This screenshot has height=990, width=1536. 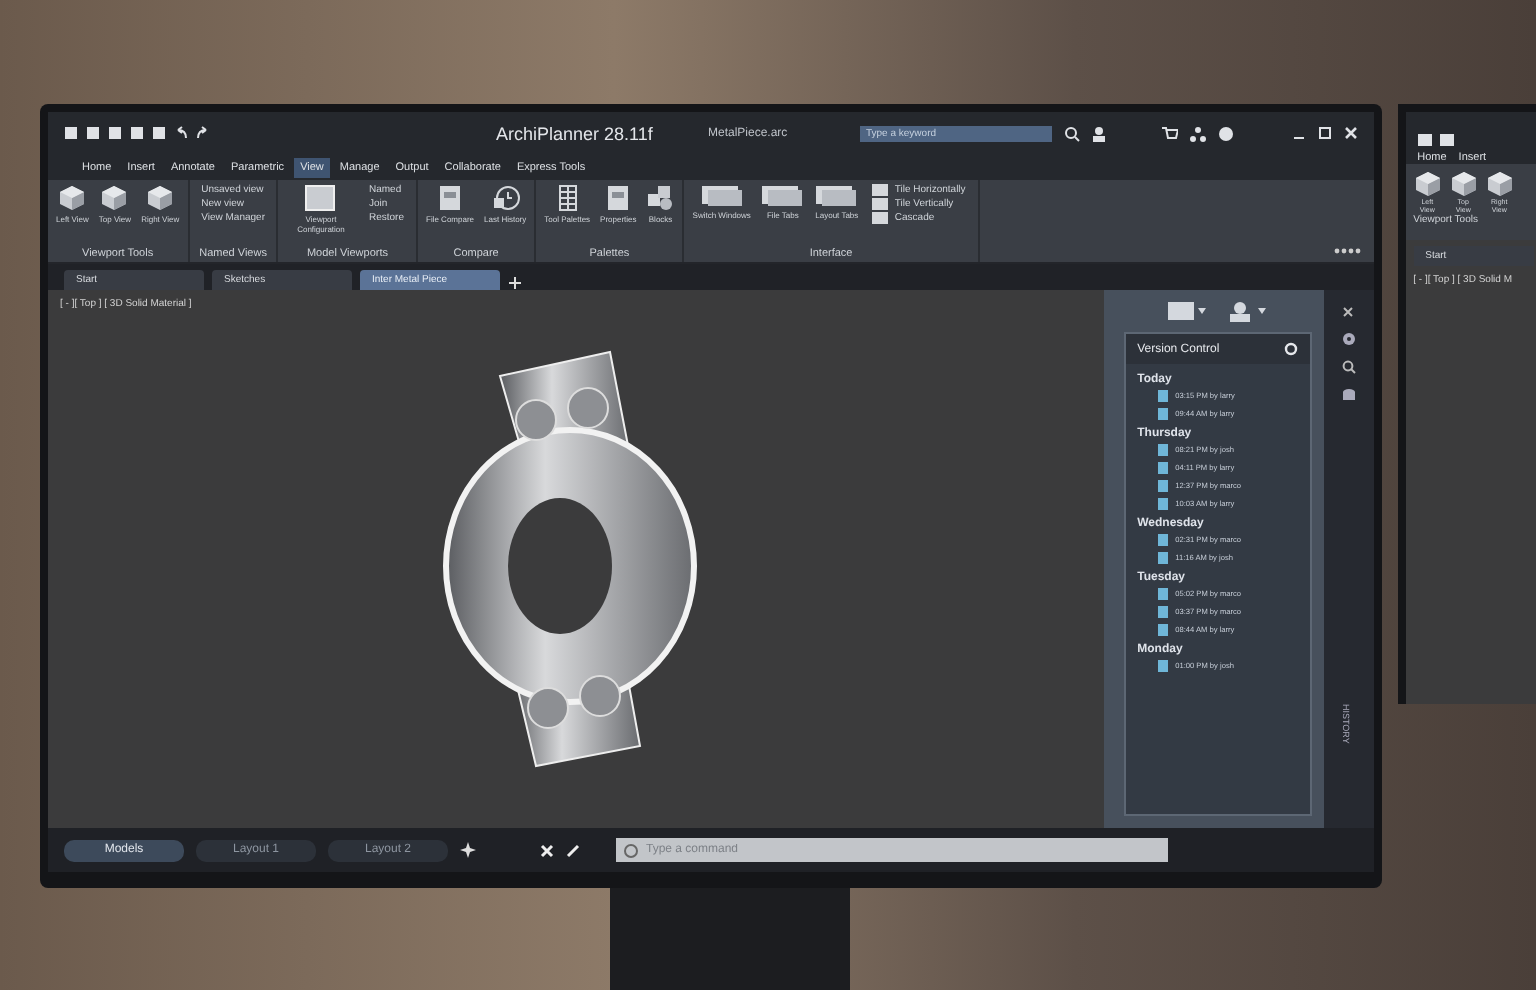 I want to click on pencil-icon, so click(x=573, y=850).